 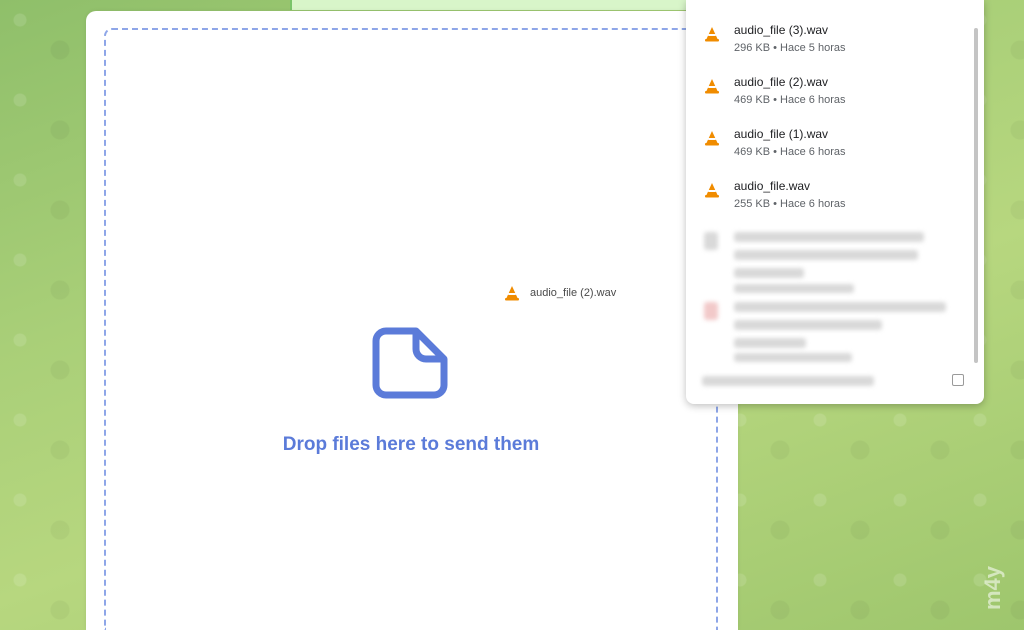 I want to click on dragged-file-ghost: audio_file (2).wav, so click(x=560, y=293).